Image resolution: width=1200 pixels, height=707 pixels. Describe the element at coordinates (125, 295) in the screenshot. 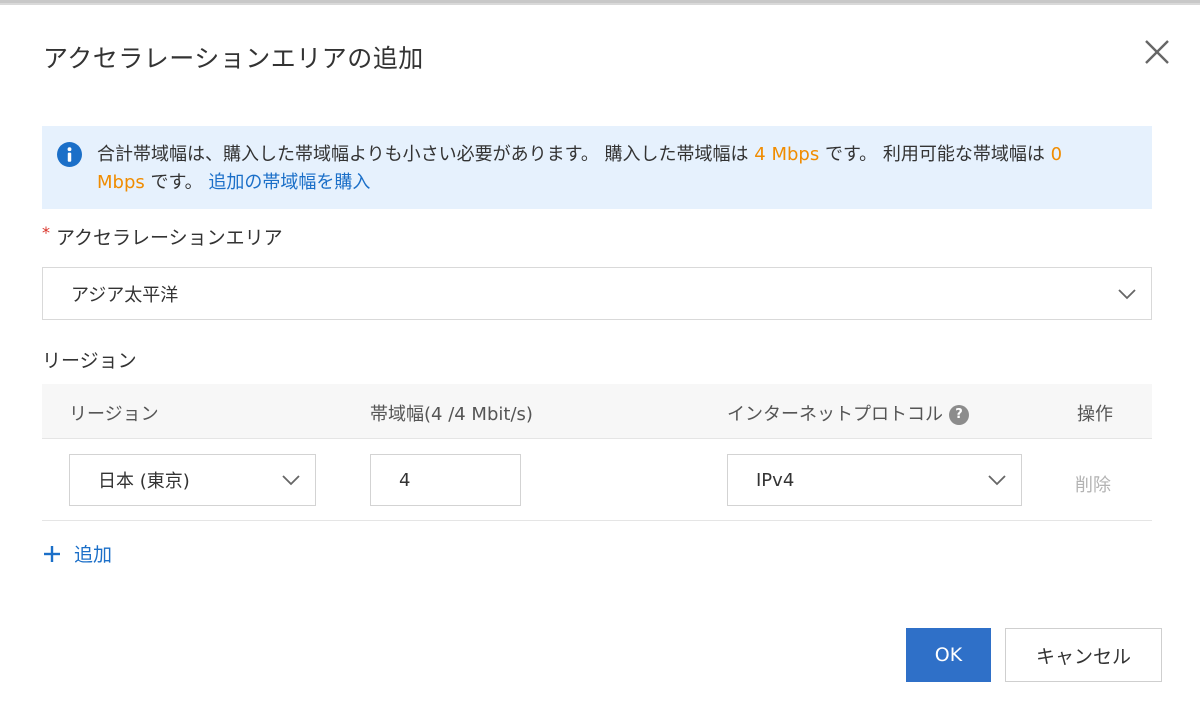

I see `area-select-value: アジア太平洋` at that location.